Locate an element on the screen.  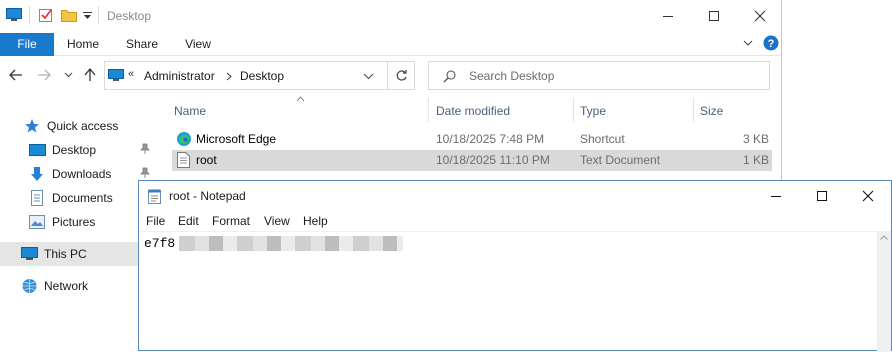
menu-view: View is located at coordinates (277, 221).